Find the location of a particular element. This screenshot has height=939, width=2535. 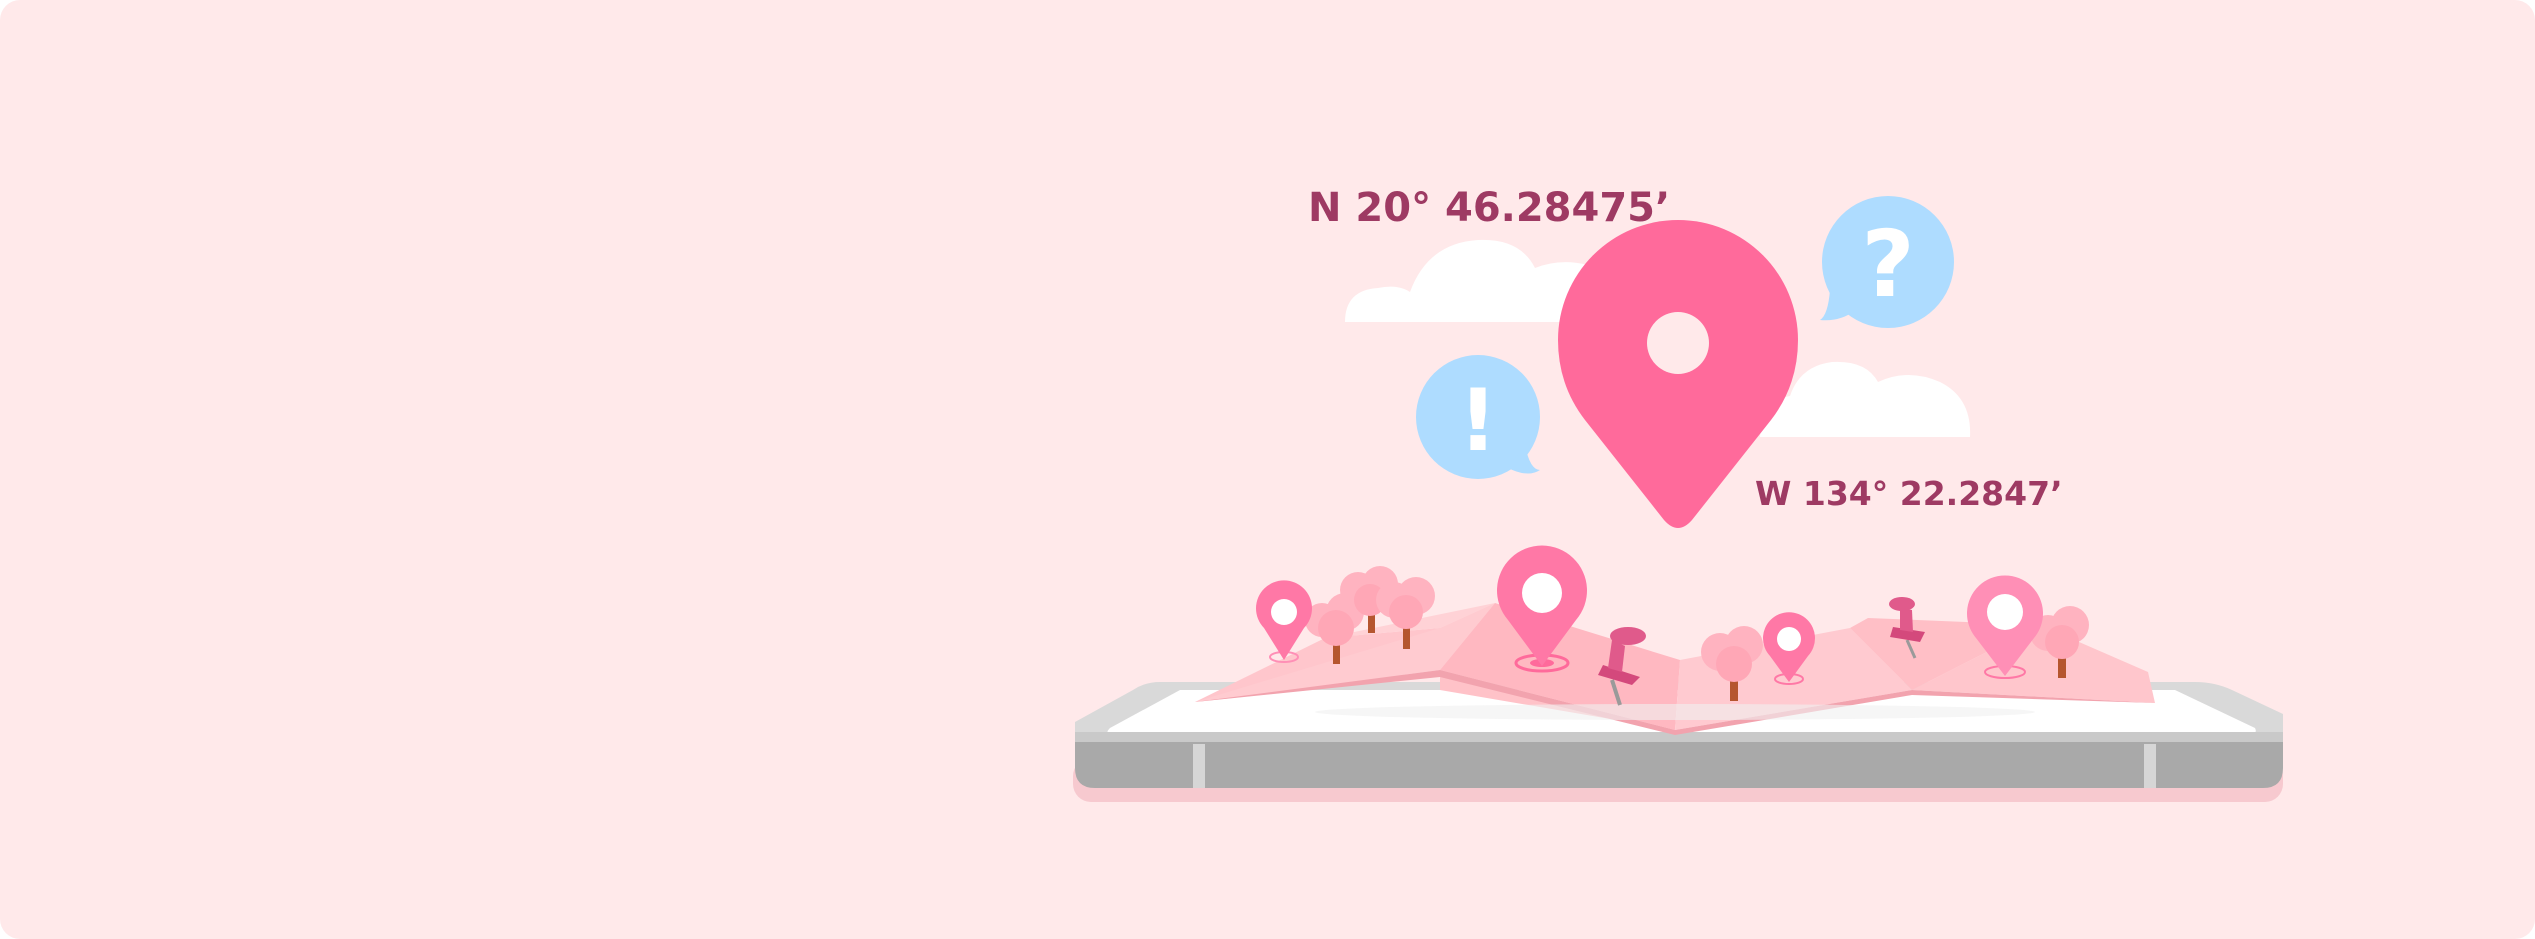

map-shadow is located at coordinates (1675, 712).